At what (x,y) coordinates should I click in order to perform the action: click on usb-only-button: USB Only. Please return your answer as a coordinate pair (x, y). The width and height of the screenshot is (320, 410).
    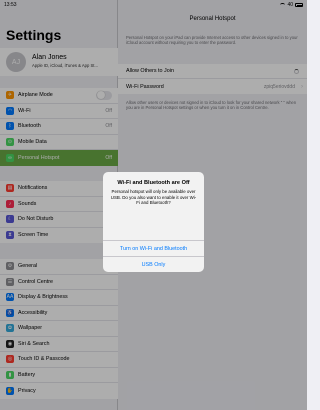
    Looking at the image, I should click on (153, 264).